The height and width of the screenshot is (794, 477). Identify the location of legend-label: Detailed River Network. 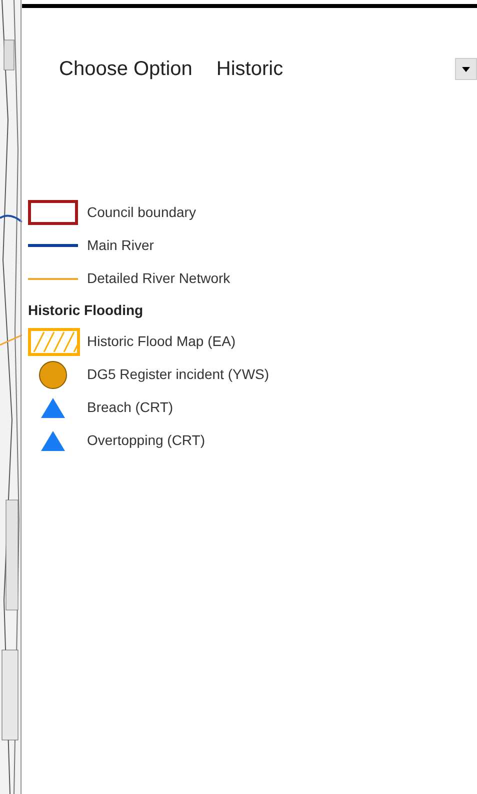
(158, 278).